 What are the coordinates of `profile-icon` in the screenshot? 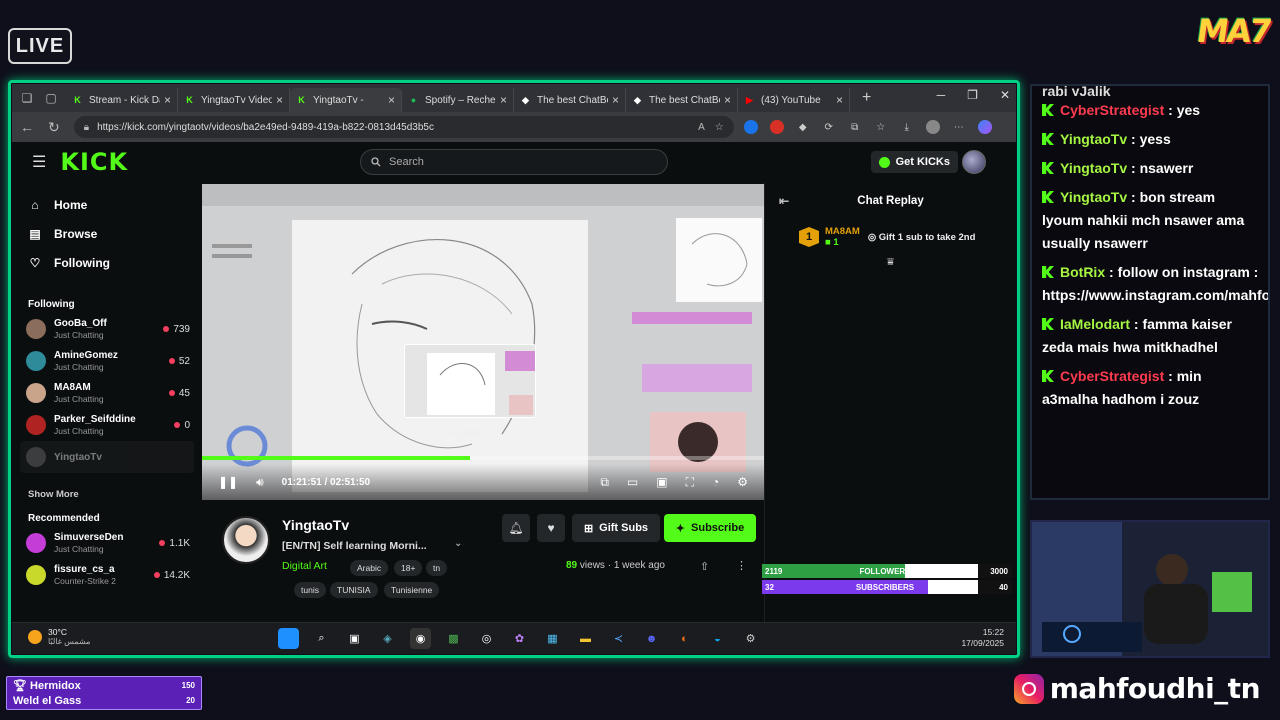 It's located at (932, 127).